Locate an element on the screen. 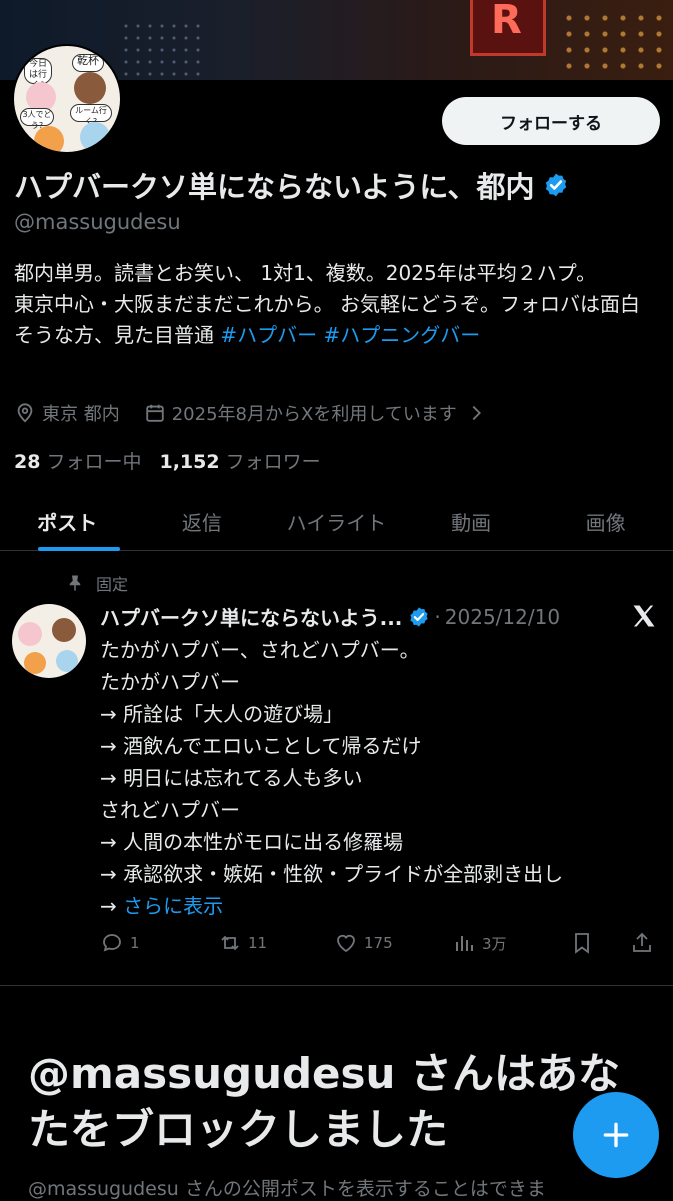 This screenshot has height=1201, width=673. location-icon is located at coordinates (25, 413).